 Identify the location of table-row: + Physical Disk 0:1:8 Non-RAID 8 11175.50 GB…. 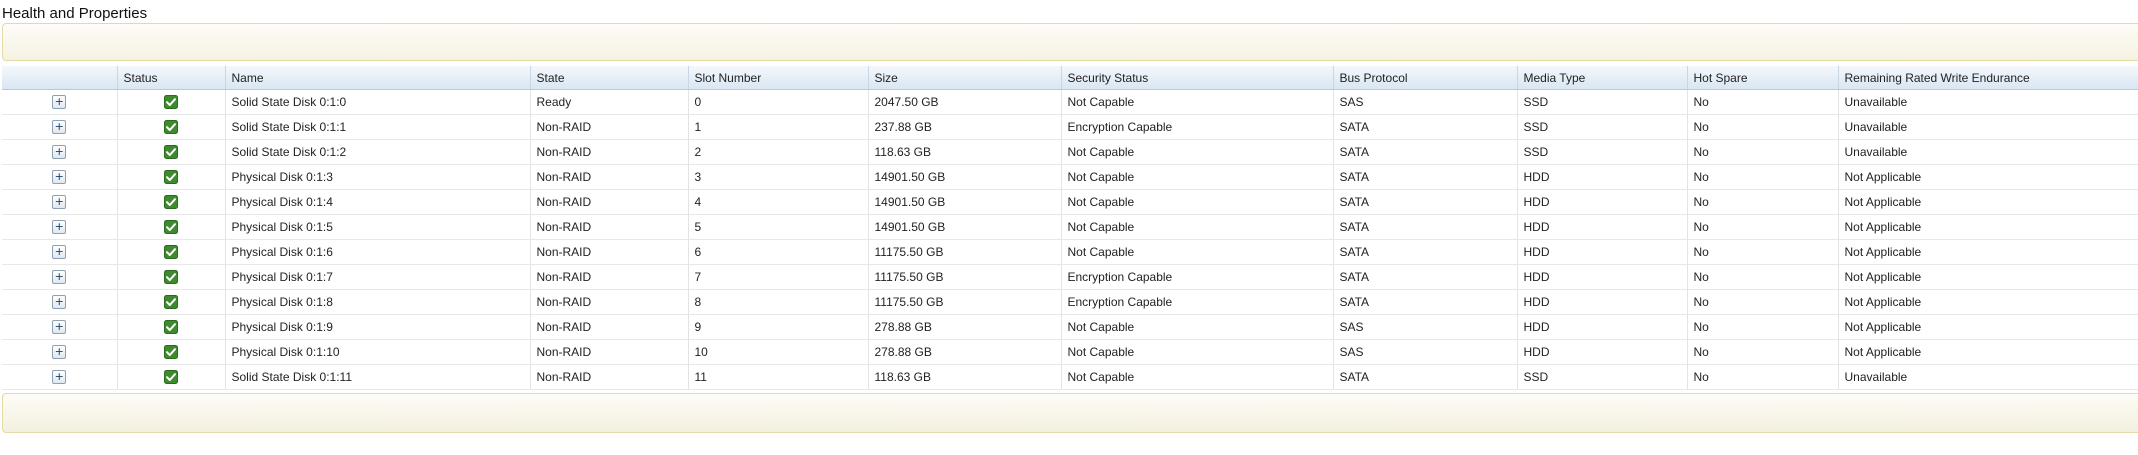
(1070, 302).